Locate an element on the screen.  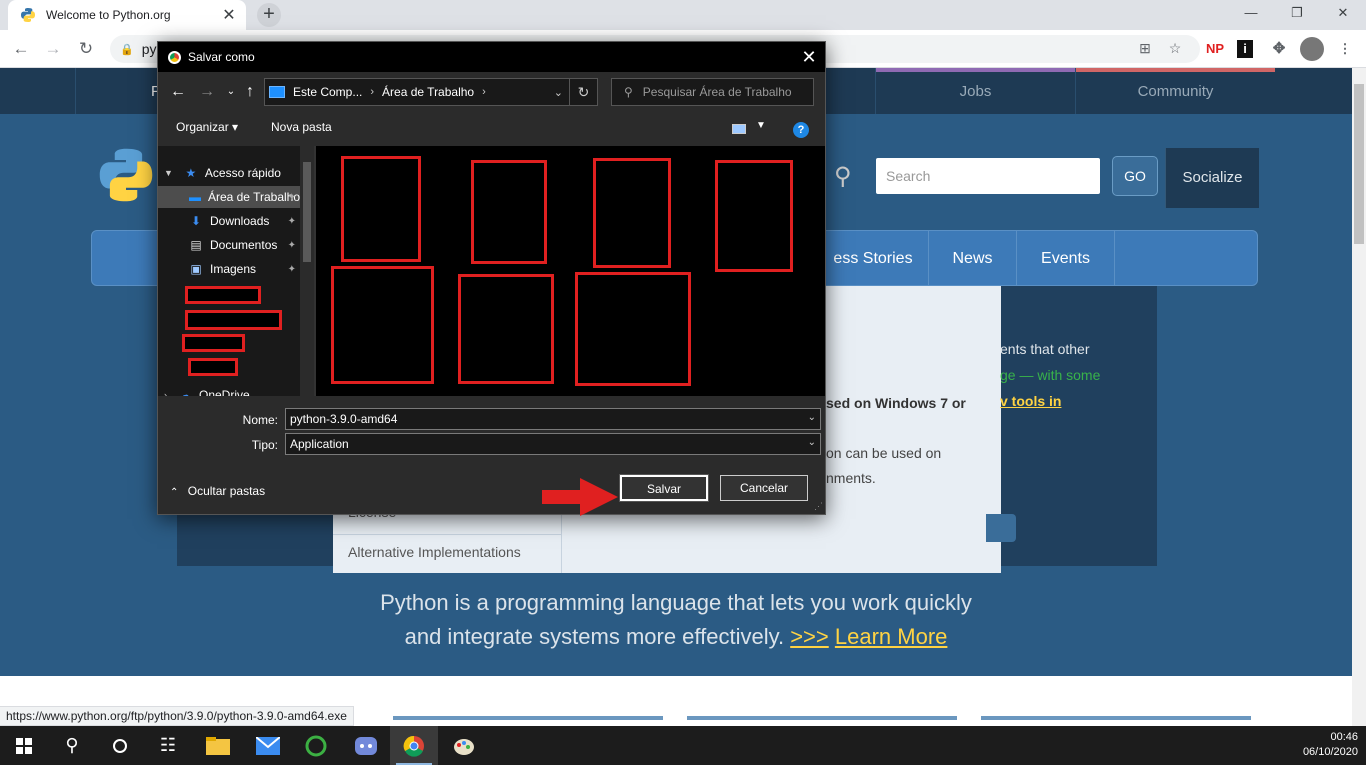
translate-icon: ⊞ is located at coordinates (1145, 48).